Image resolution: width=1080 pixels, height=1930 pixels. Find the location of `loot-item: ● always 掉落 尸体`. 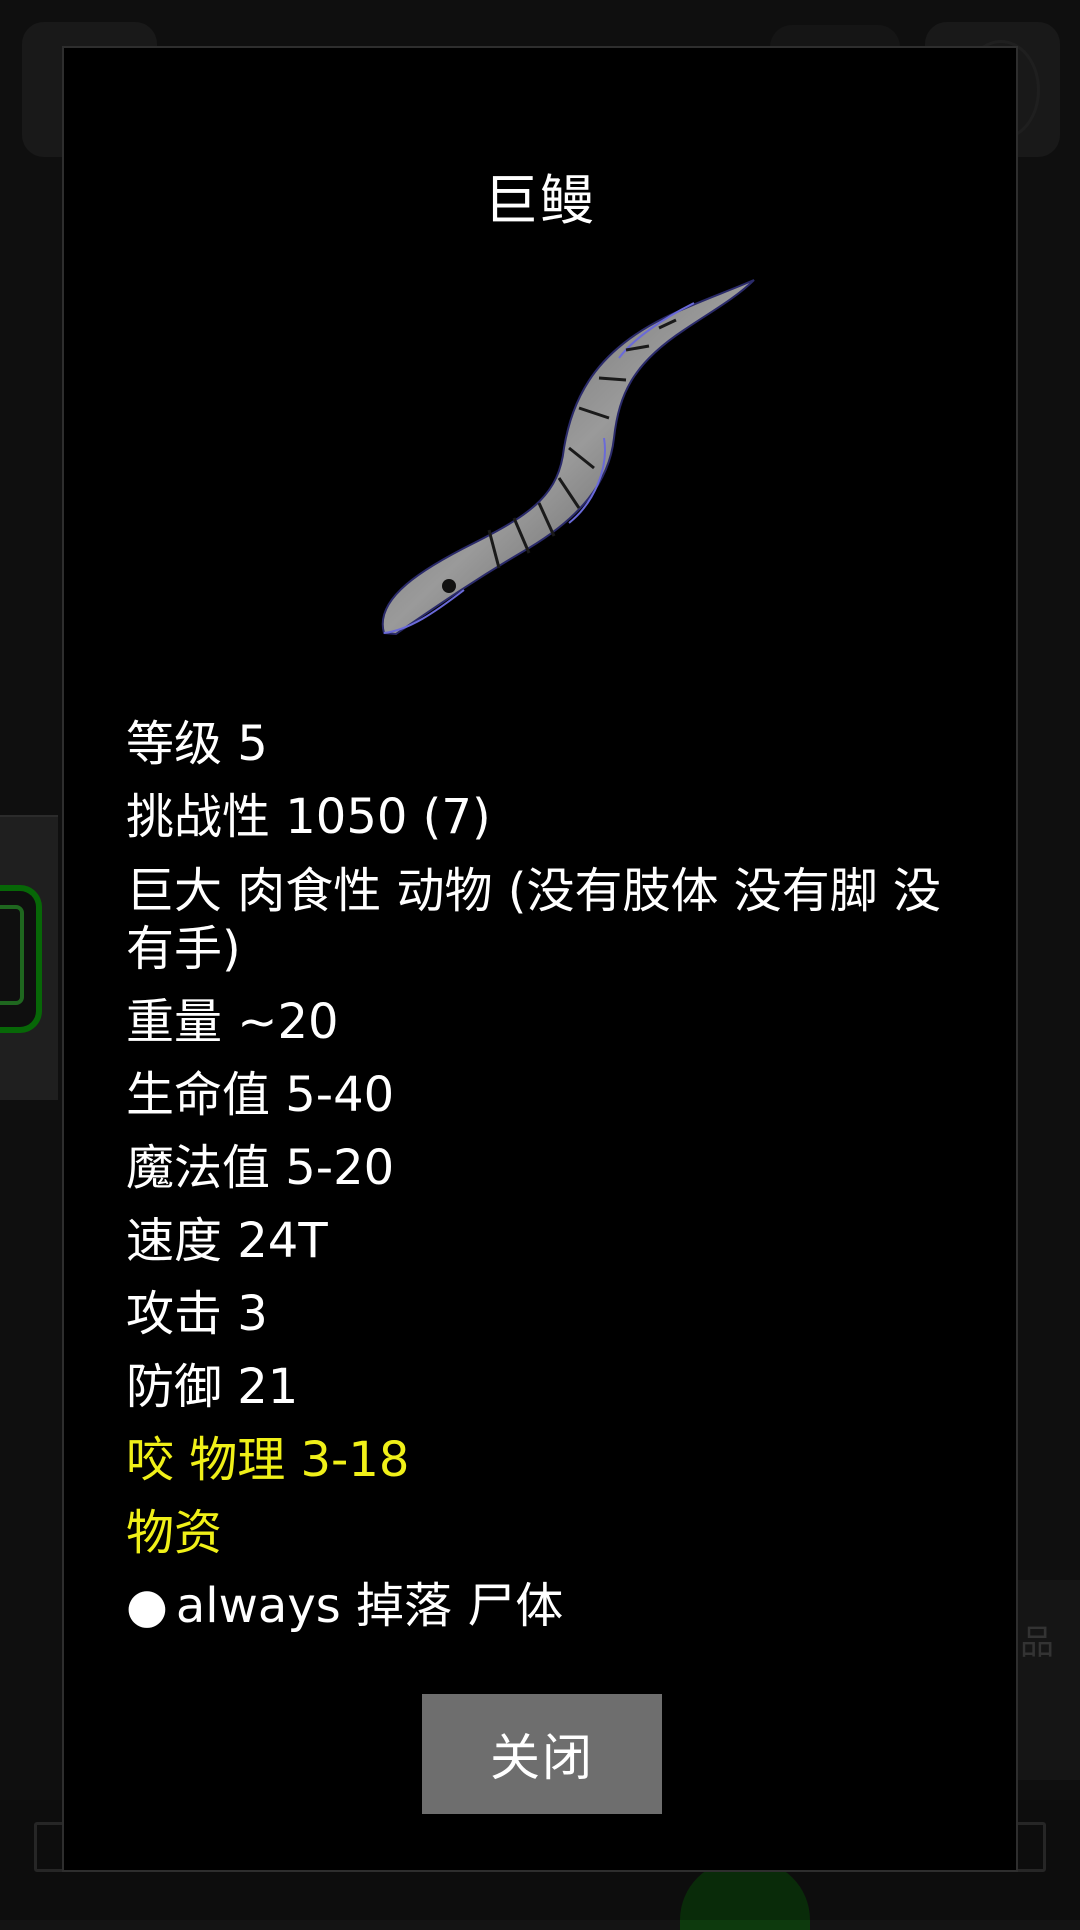

loot-item: ● always 掉落 尸体 is located at coordinates (546, 1606).